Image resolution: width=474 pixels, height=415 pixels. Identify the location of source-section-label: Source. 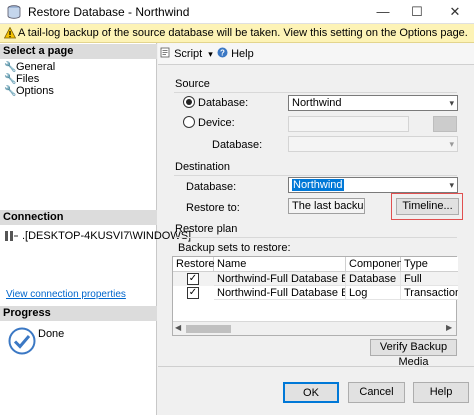
(192, 84).